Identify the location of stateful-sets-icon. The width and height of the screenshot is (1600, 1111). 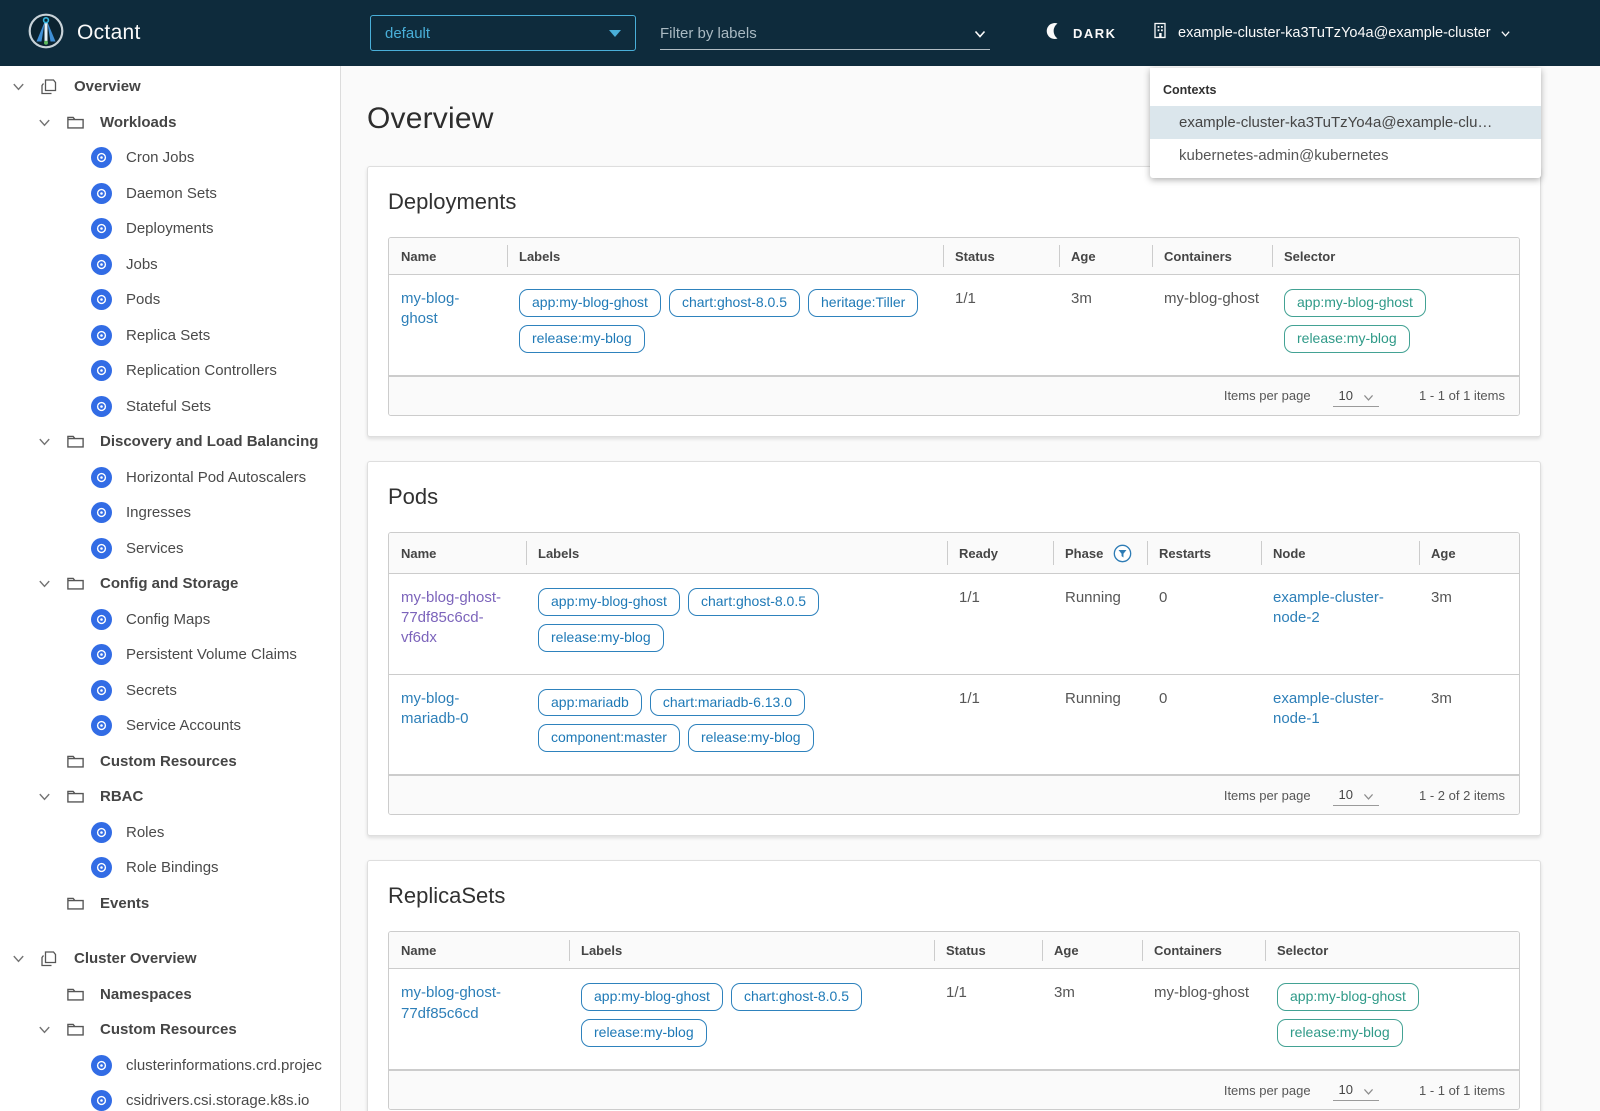
(101, 406).